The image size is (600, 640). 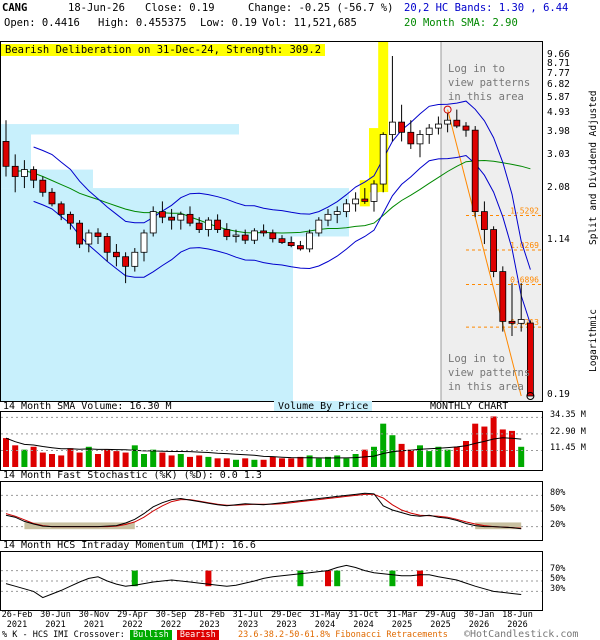 I want to click on volume-tick-label: 22.90 M, so click(x=568, y=431).